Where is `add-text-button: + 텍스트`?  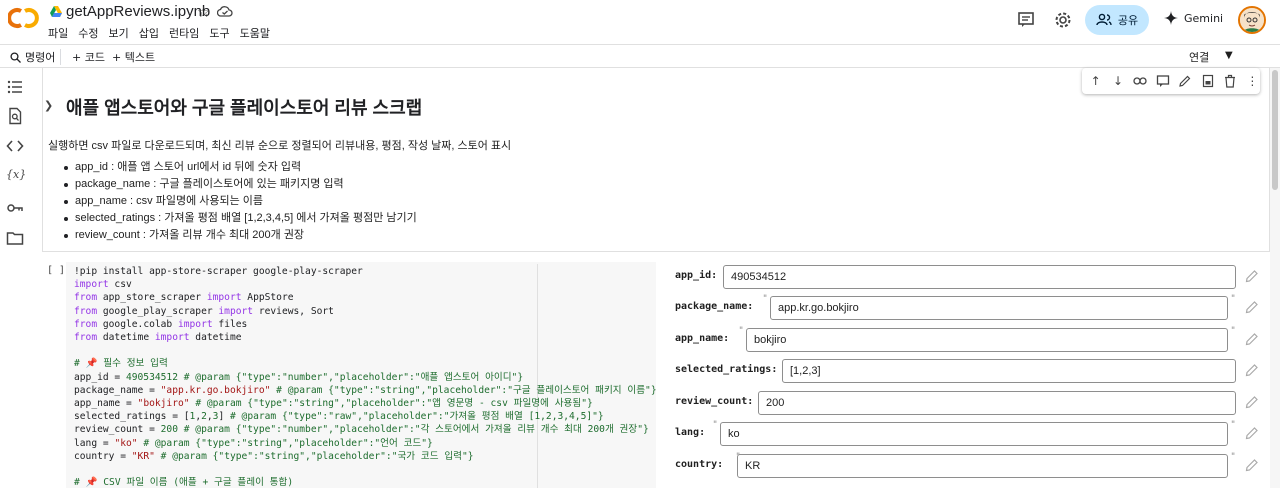 add-text-button: + 텍스트 is located at coordinates (133, 57).